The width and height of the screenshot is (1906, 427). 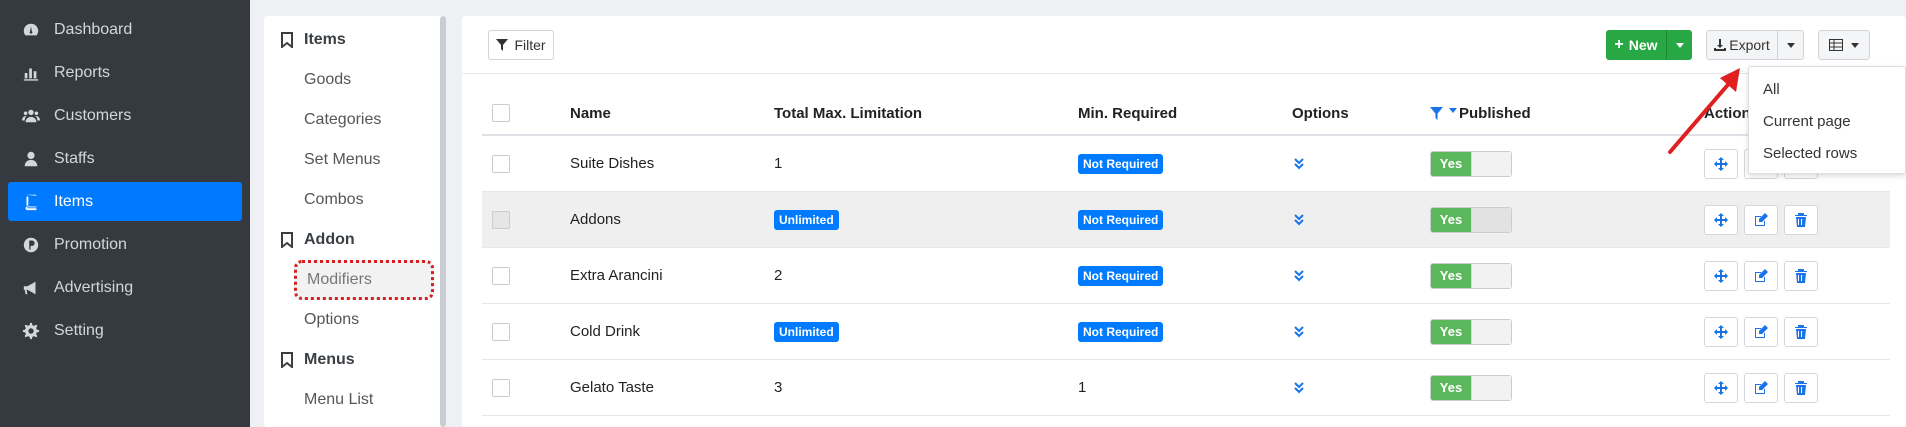 I want to click on subnav-item-modifiers: Modifiers, so click(x=364, y=280).